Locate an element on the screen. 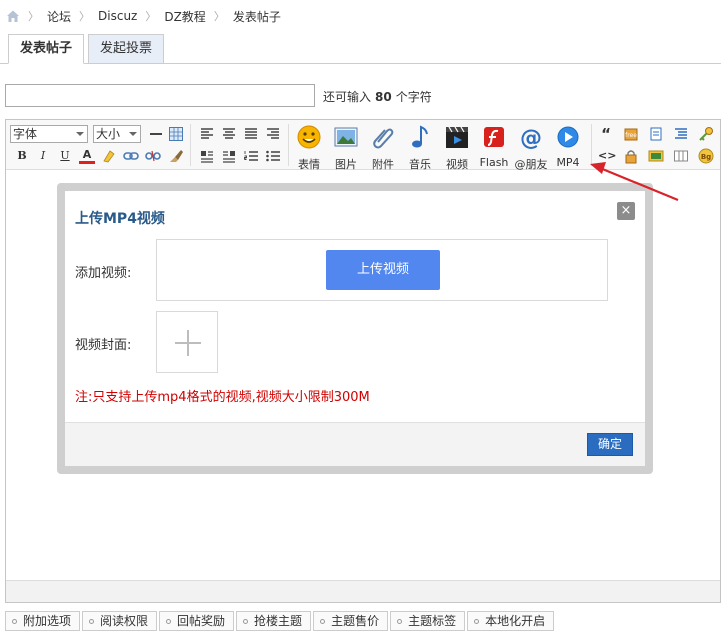 This screenshot has width=721, height=631. music-note-icon is located at coordinates (420, 136).